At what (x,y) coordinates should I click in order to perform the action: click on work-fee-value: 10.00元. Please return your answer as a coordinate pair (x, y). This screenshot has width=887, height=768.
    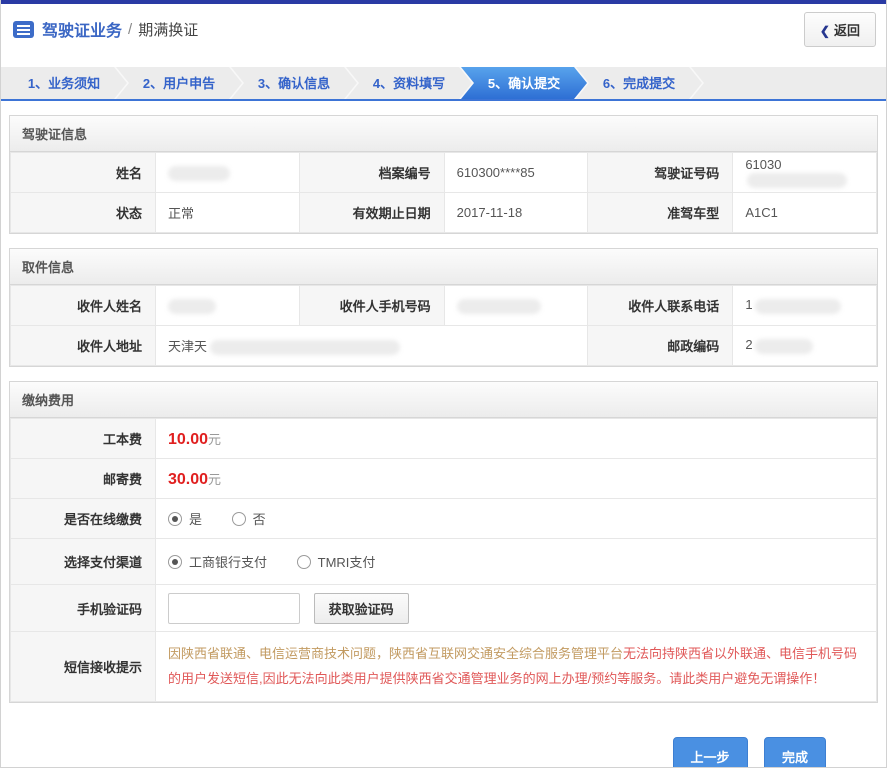
    Looking at the image, I should click on (516, 438).